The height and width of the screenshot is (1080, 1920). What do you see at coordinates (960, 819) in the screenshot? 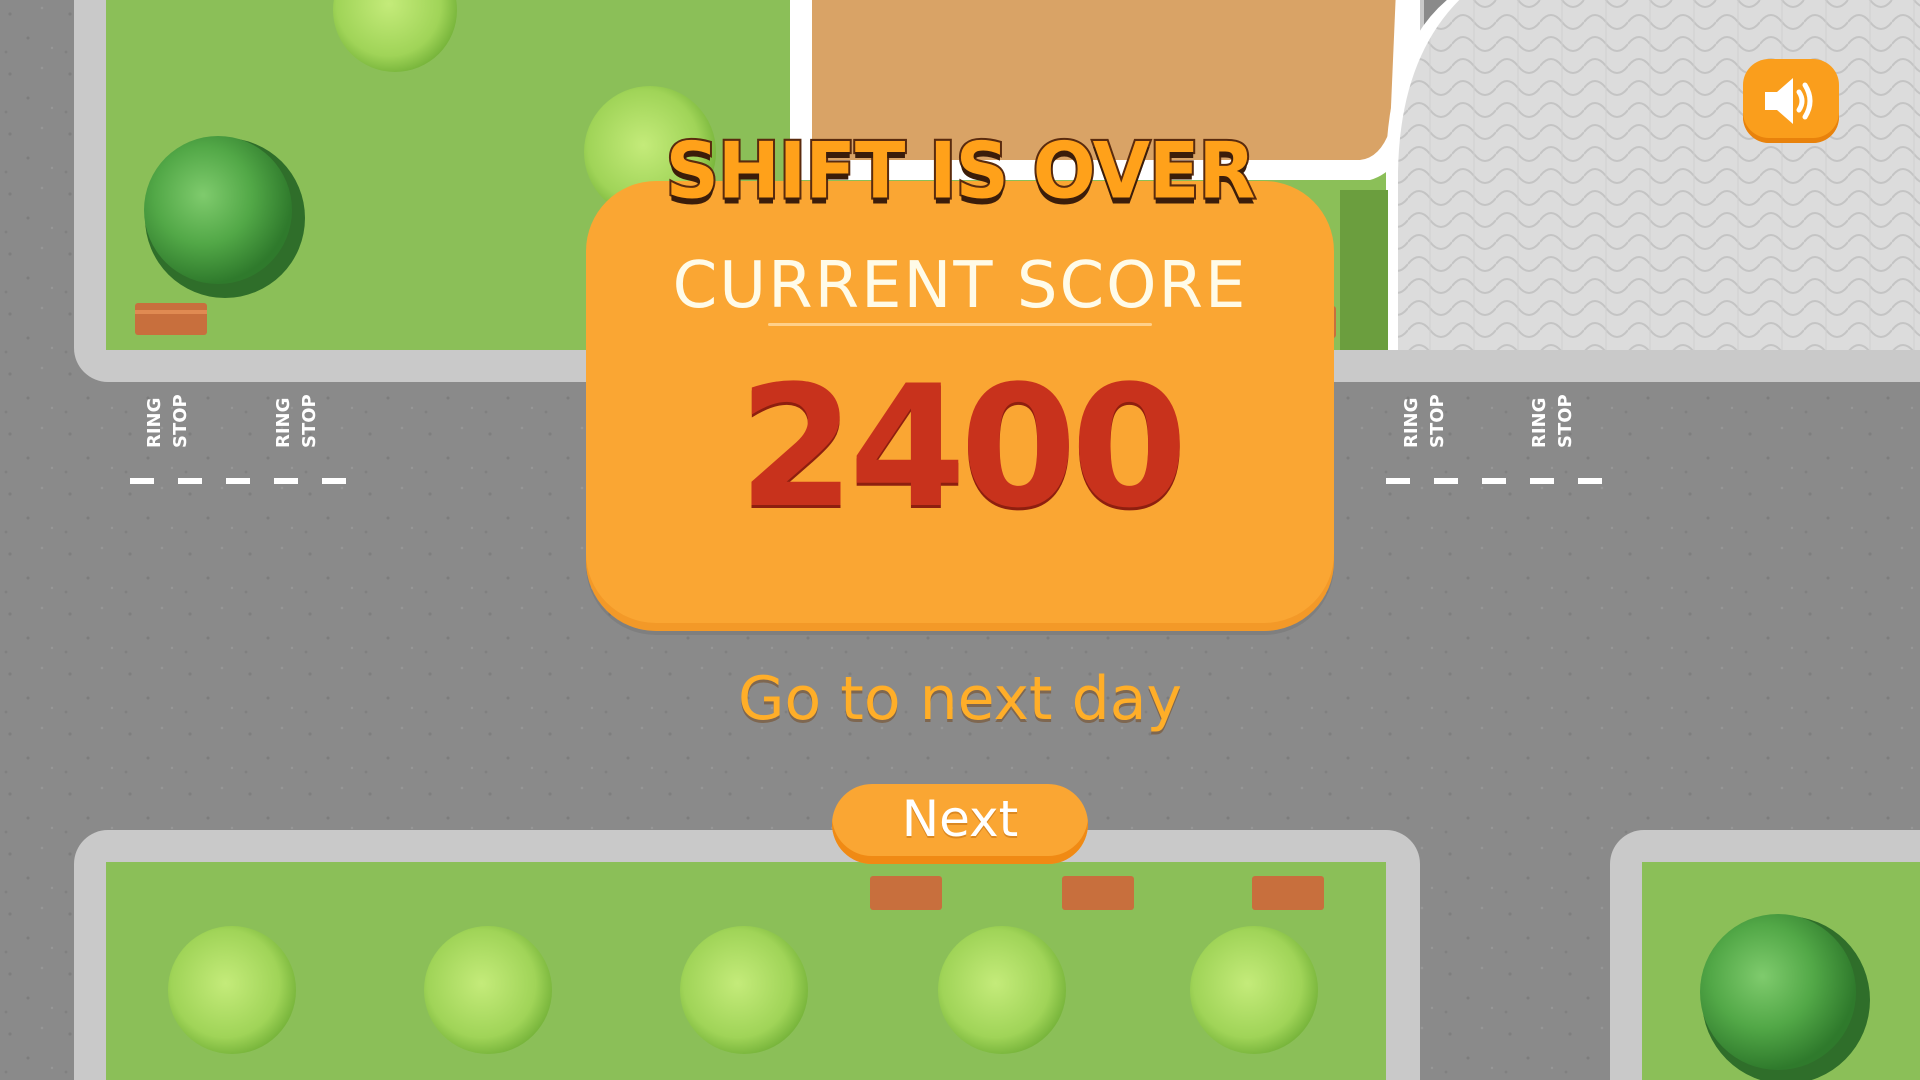
I see `next-button-label: Next` at bounding box center [960, 819].